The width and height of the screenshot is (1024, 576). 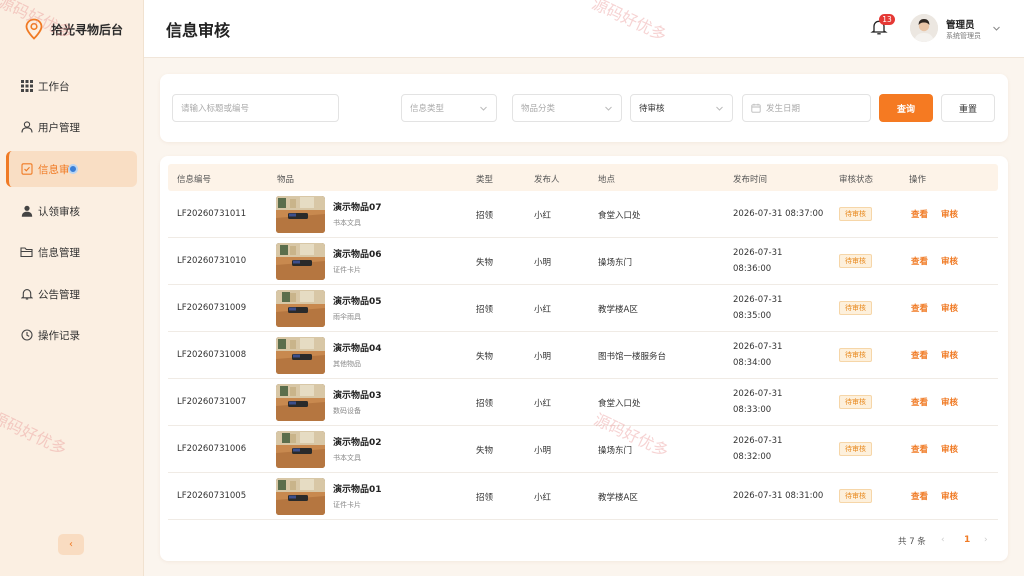 I want to click on date-picker: 发生日期, so click(x=806, y=108).